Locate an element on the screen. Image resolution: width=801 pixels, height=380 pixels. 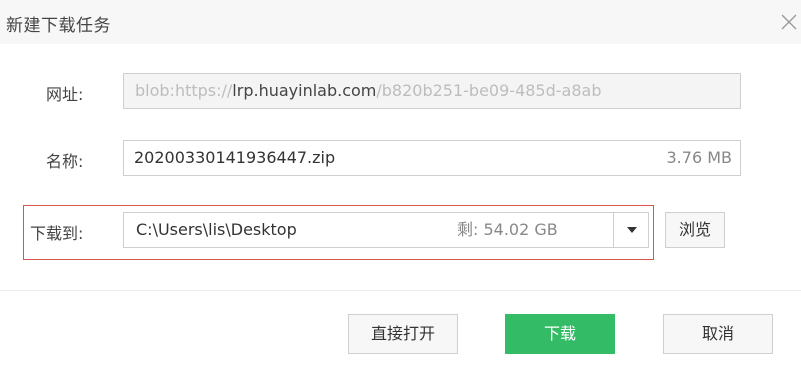
free-space: 剩: 54.02 GB is located at coordinates (507, 229).